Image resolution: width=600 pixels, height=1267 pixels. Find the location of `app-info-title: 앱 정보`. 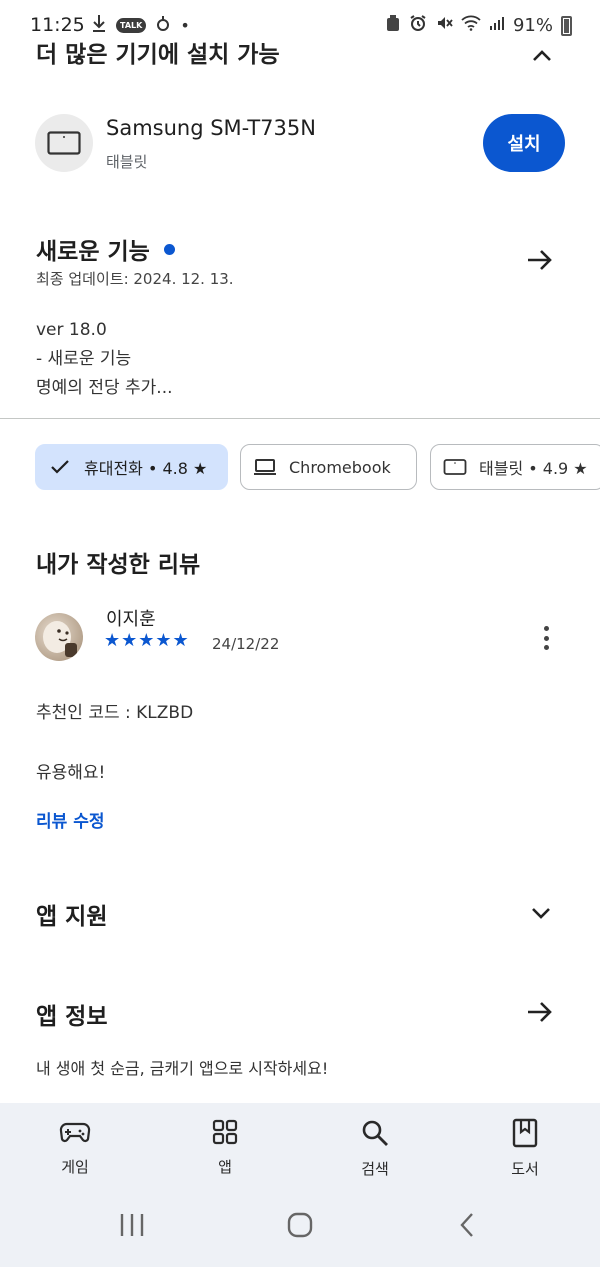

app-info-title: 앱 정보 is located at coordinates (72, 1014).